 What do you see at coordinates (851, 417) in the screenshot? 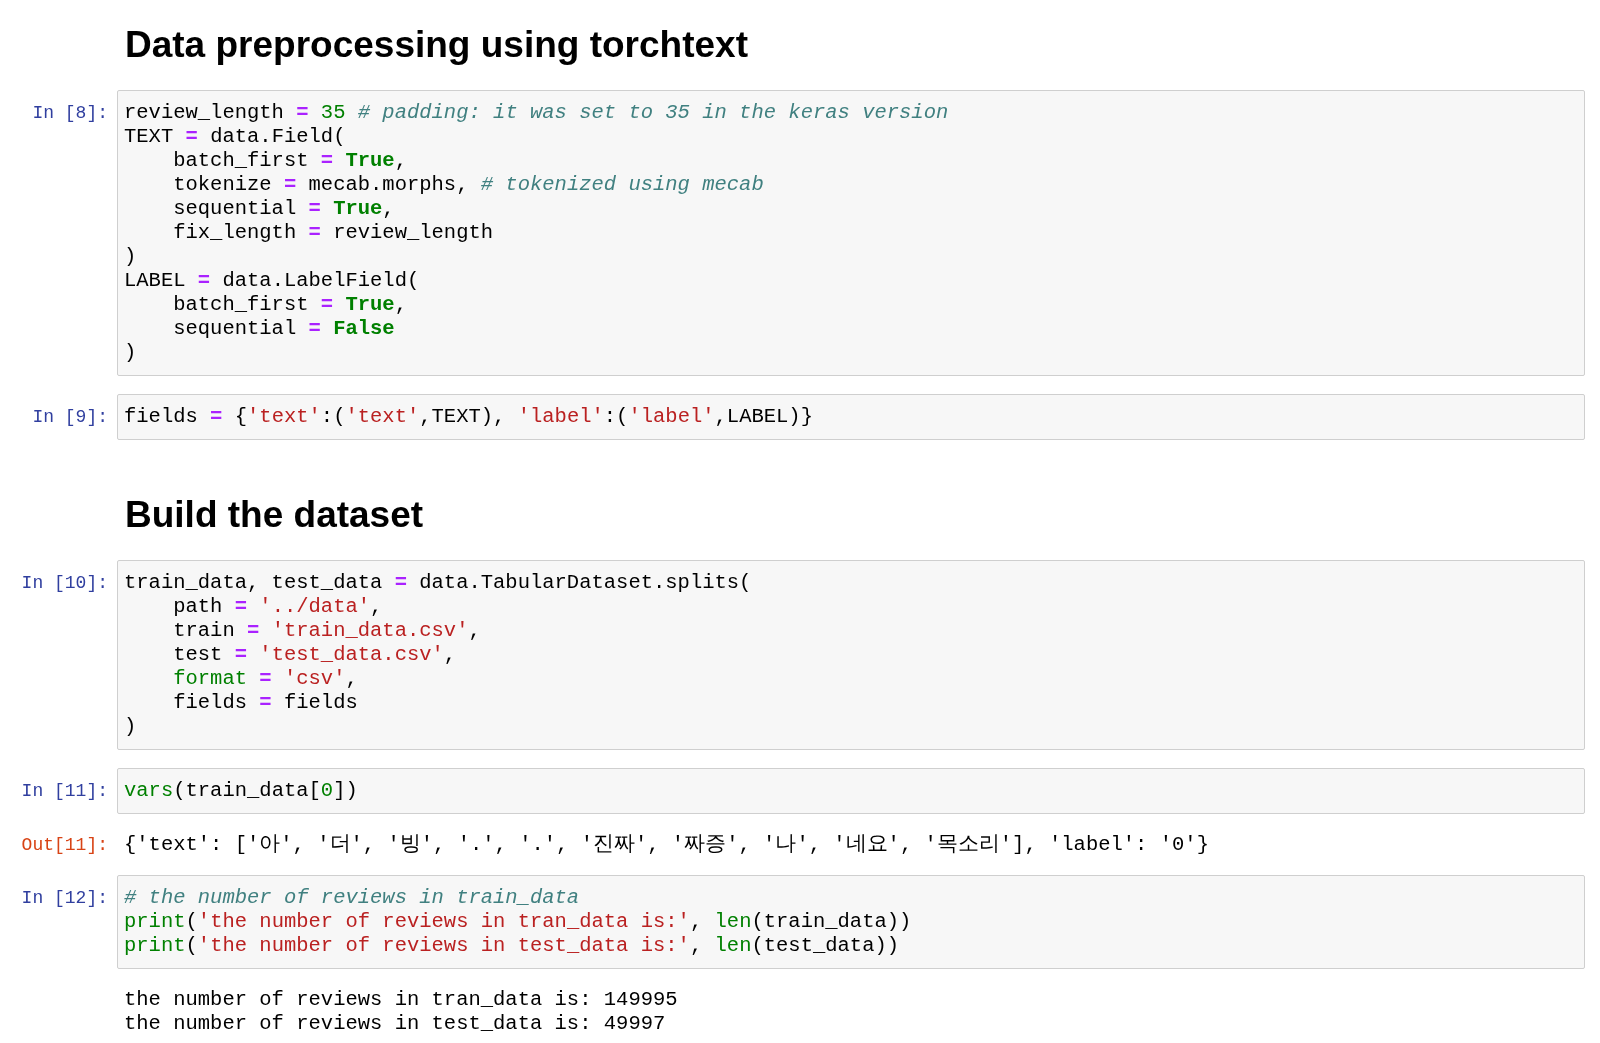
I see `code-cell-editor: fields = {'text':('text',TEXT), 'label':('label',LABEL)}` at bounding box center [851, 417].